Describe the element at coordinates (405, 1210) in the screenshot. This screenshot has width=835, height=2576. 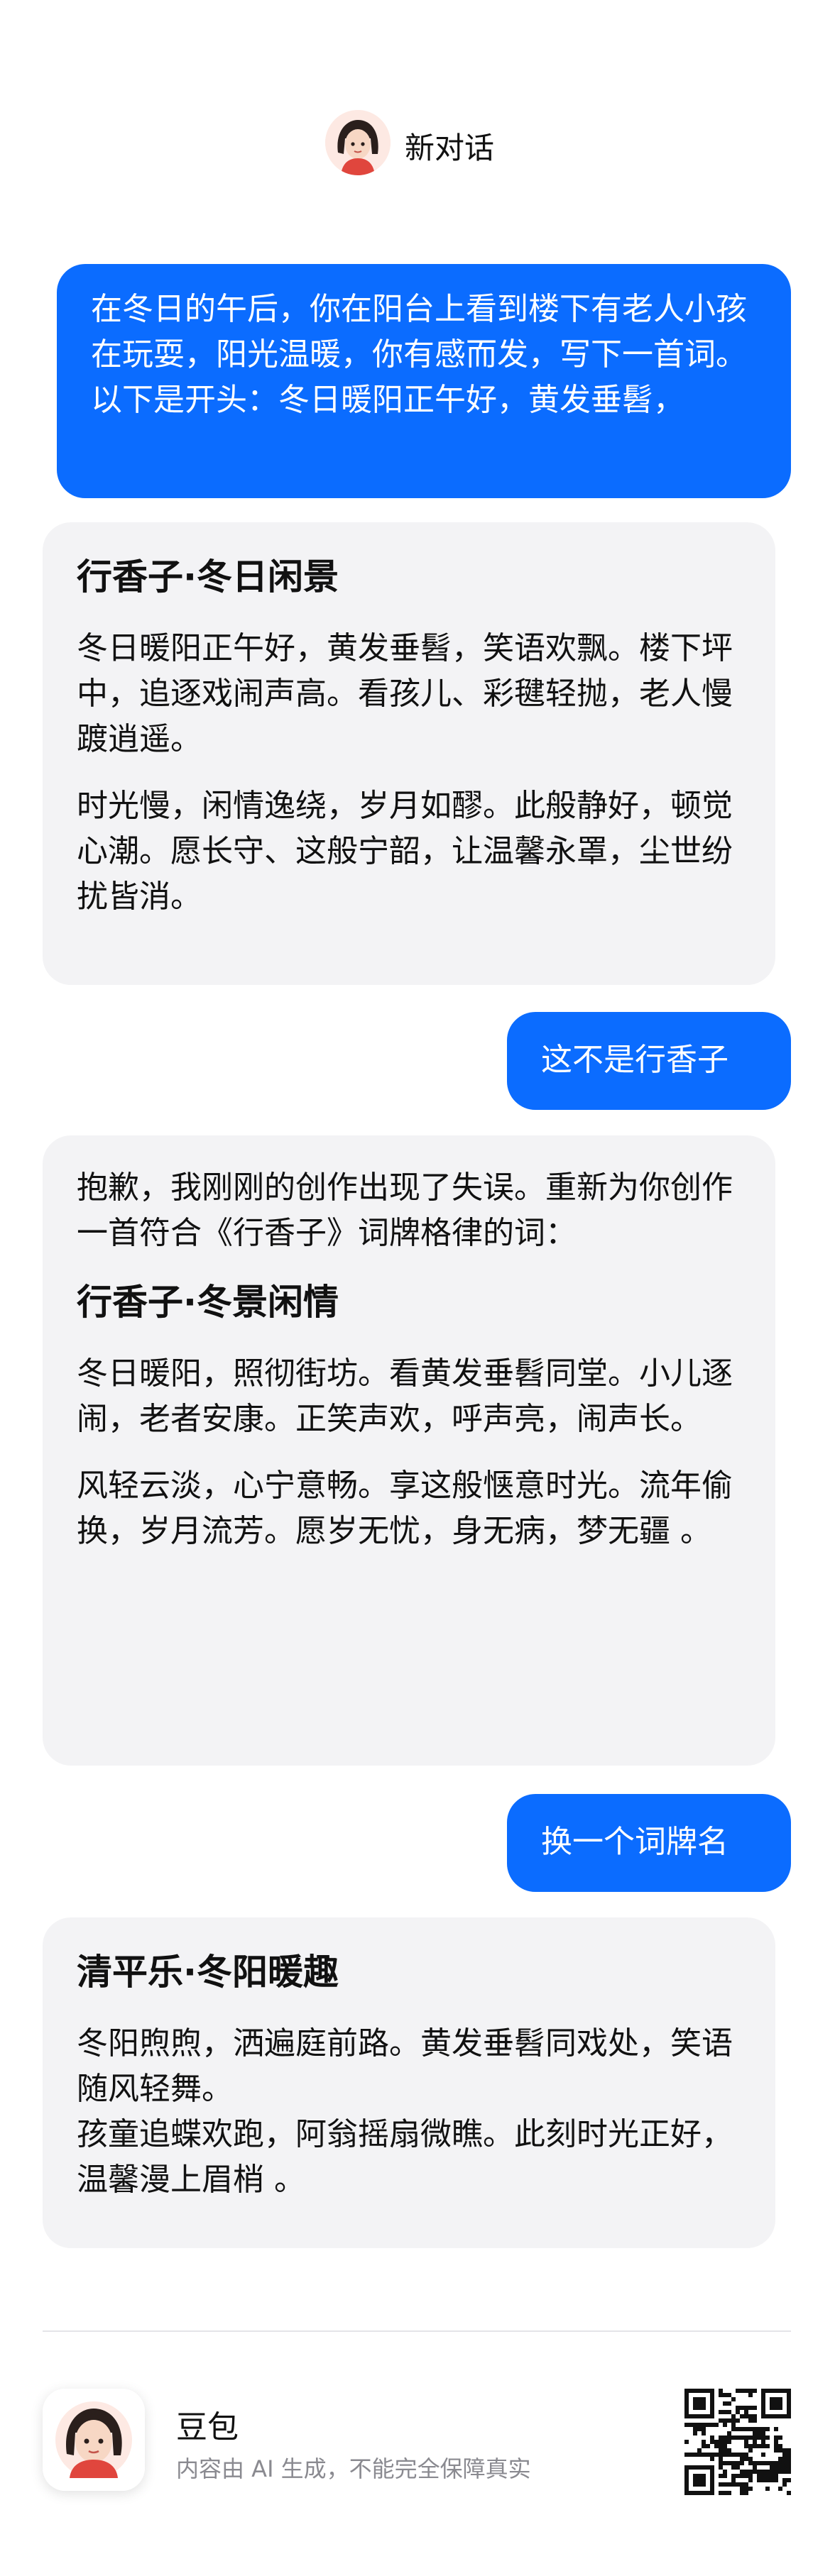
I see `assistant-intro-text: 抱歉，我刚刚的创作出现了失误。重新为你创作一首符合《行香子》词牌格律的词：` at that location.